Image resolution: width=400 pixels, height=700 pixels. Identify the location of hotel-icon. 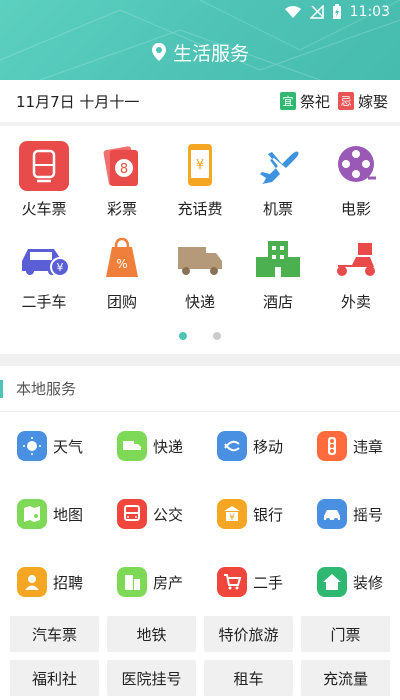
(278, 259).